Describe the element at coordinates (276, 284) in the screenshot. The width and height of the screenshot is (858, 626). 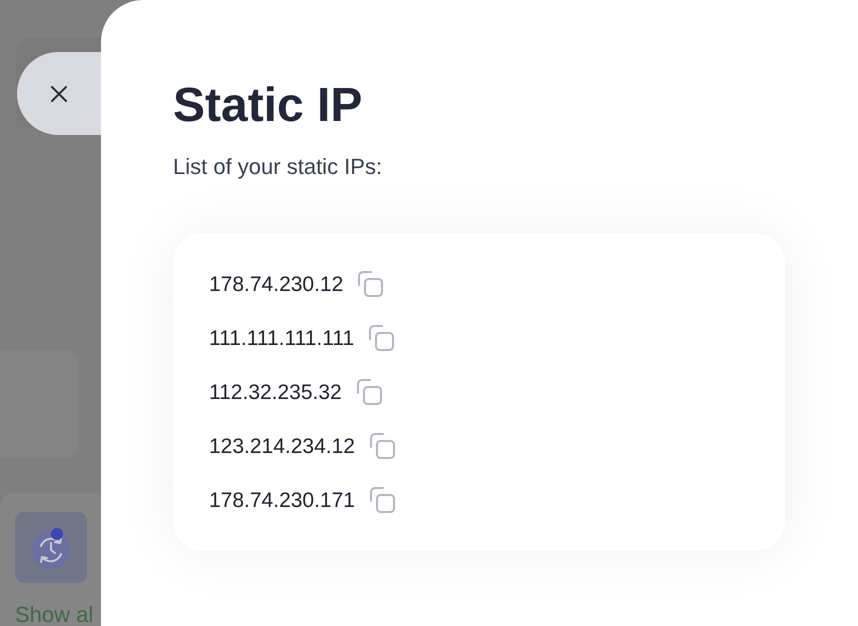
I see `ip-address: 178.74.230.12` at that location.